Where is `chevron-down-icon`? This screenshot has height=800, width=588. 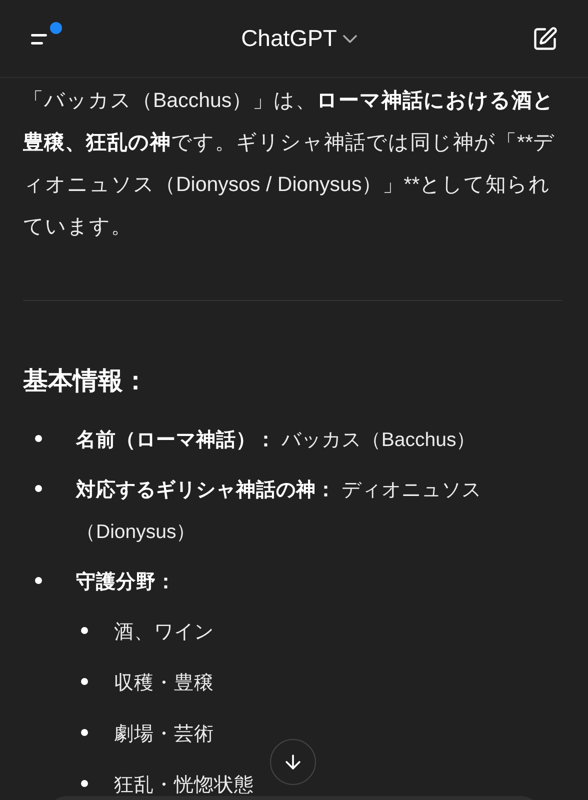 chevron-down-icon is located at coordinates (349, 38).